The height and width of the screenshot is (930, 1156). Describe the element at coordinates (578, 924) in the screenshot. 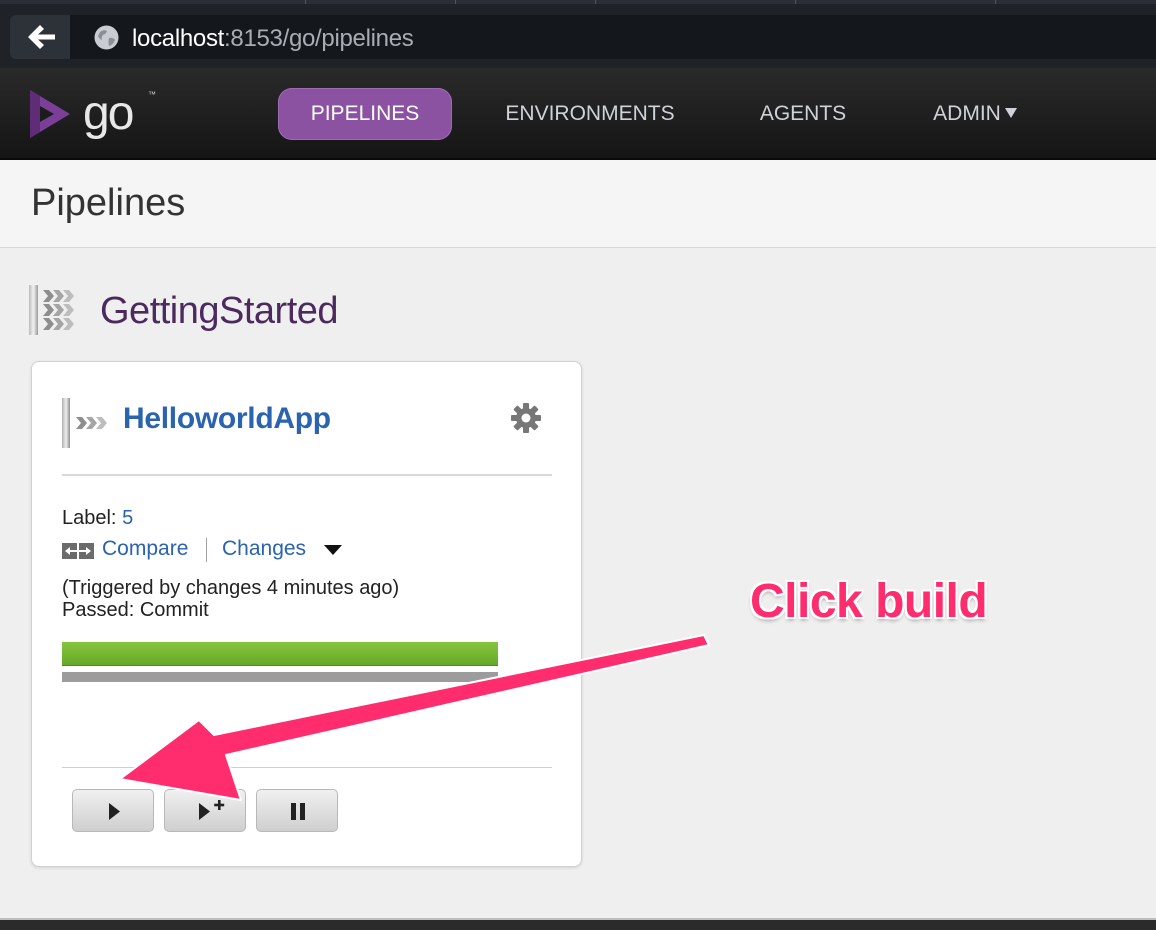

I see `bottom-strip` at that location.